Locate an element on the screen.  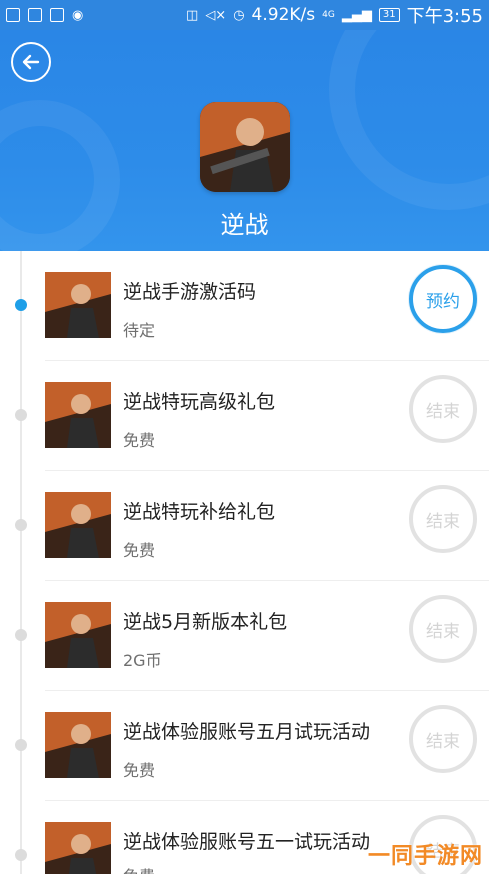
gift-subtitle: 待定 is located at coordinates (139, 330).